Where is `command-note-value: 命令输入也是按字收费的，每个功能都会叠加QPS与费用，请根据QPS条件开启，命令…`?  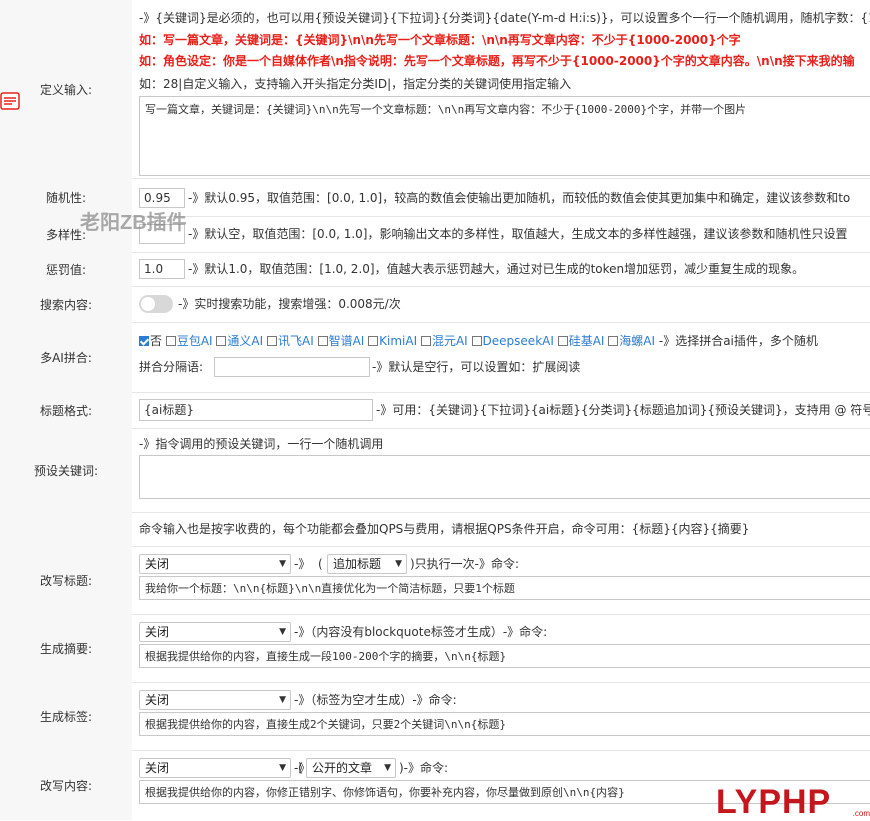
command-note-value: 命令输入也是按字收费的，每个功能都会叠加QPS与费用，请根据QPS条件开启，命令… is located at coordinates (501, 529).